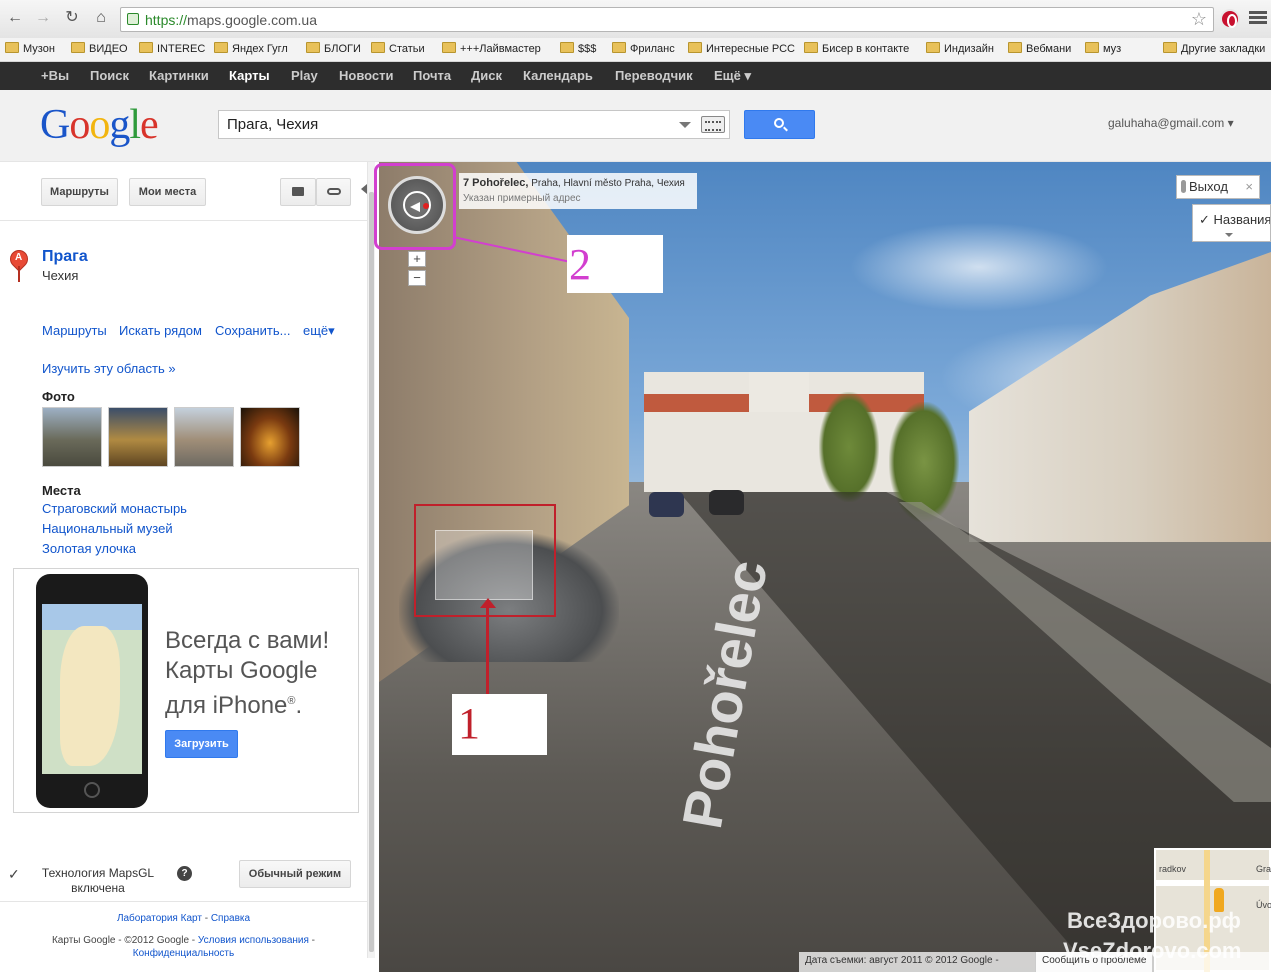 The width and height of the screenshot is (1271, 972). What do you see at coordinates (79, 192) in the screenshot?
I see `routes-button: Маршруты` at bounding box center [79, 192].